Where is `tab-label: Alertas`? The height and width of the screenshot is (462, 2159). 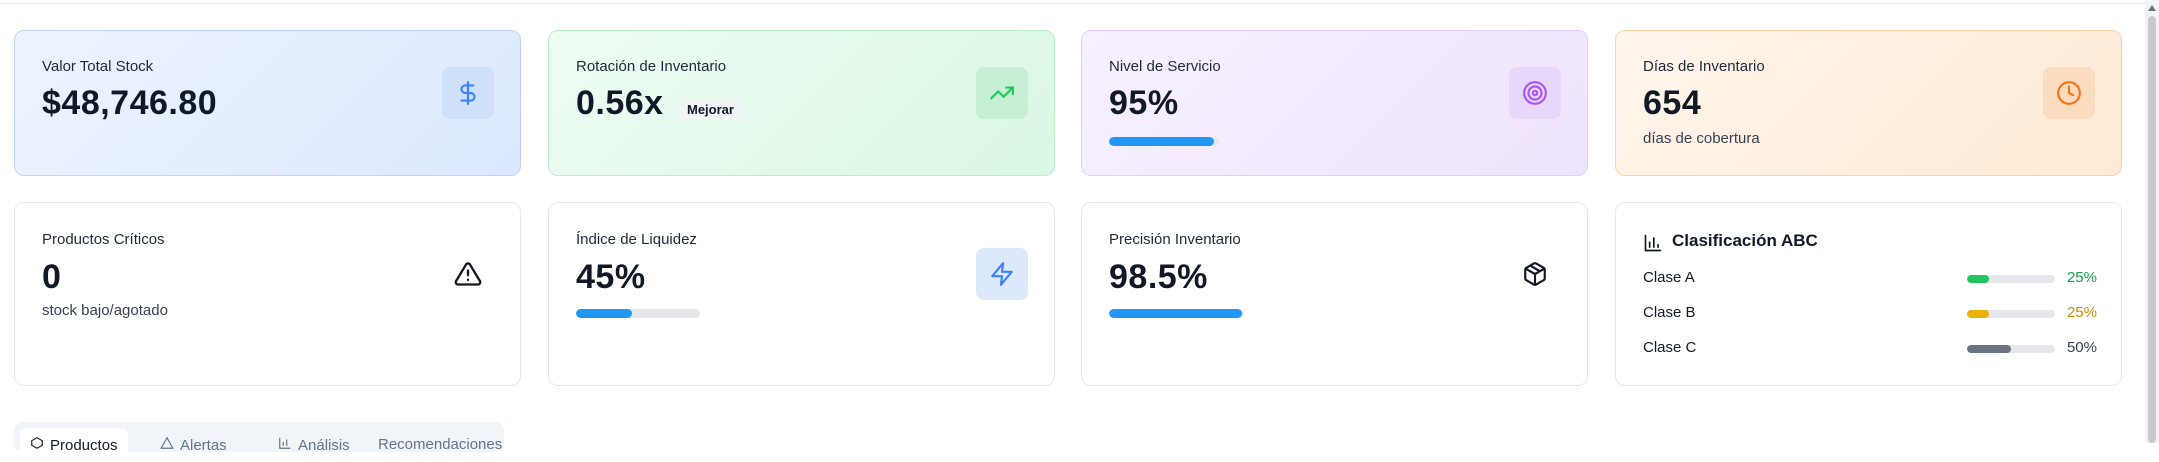
tab-label: Alertas is located at coordinates (203, 445).